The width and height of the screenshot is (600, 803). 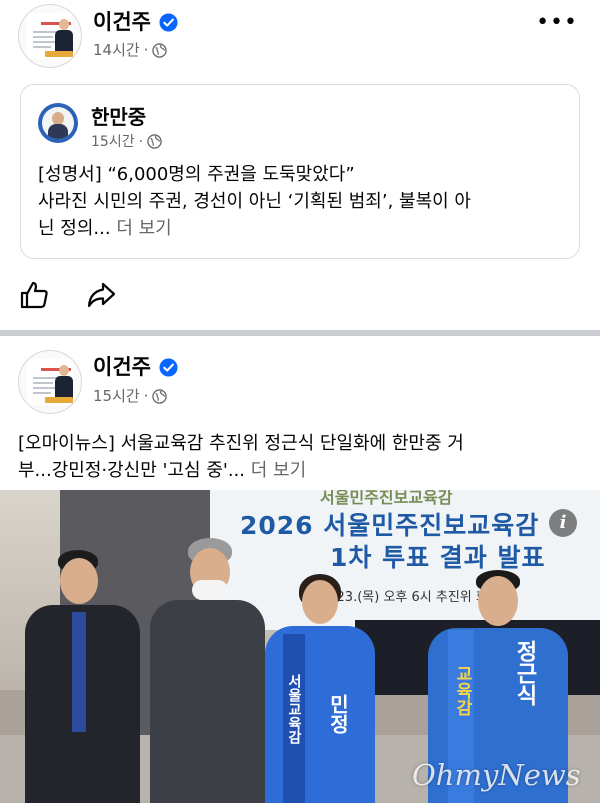 I want to click on post-meta: 15시간 ·, so click(x=130, y=396).